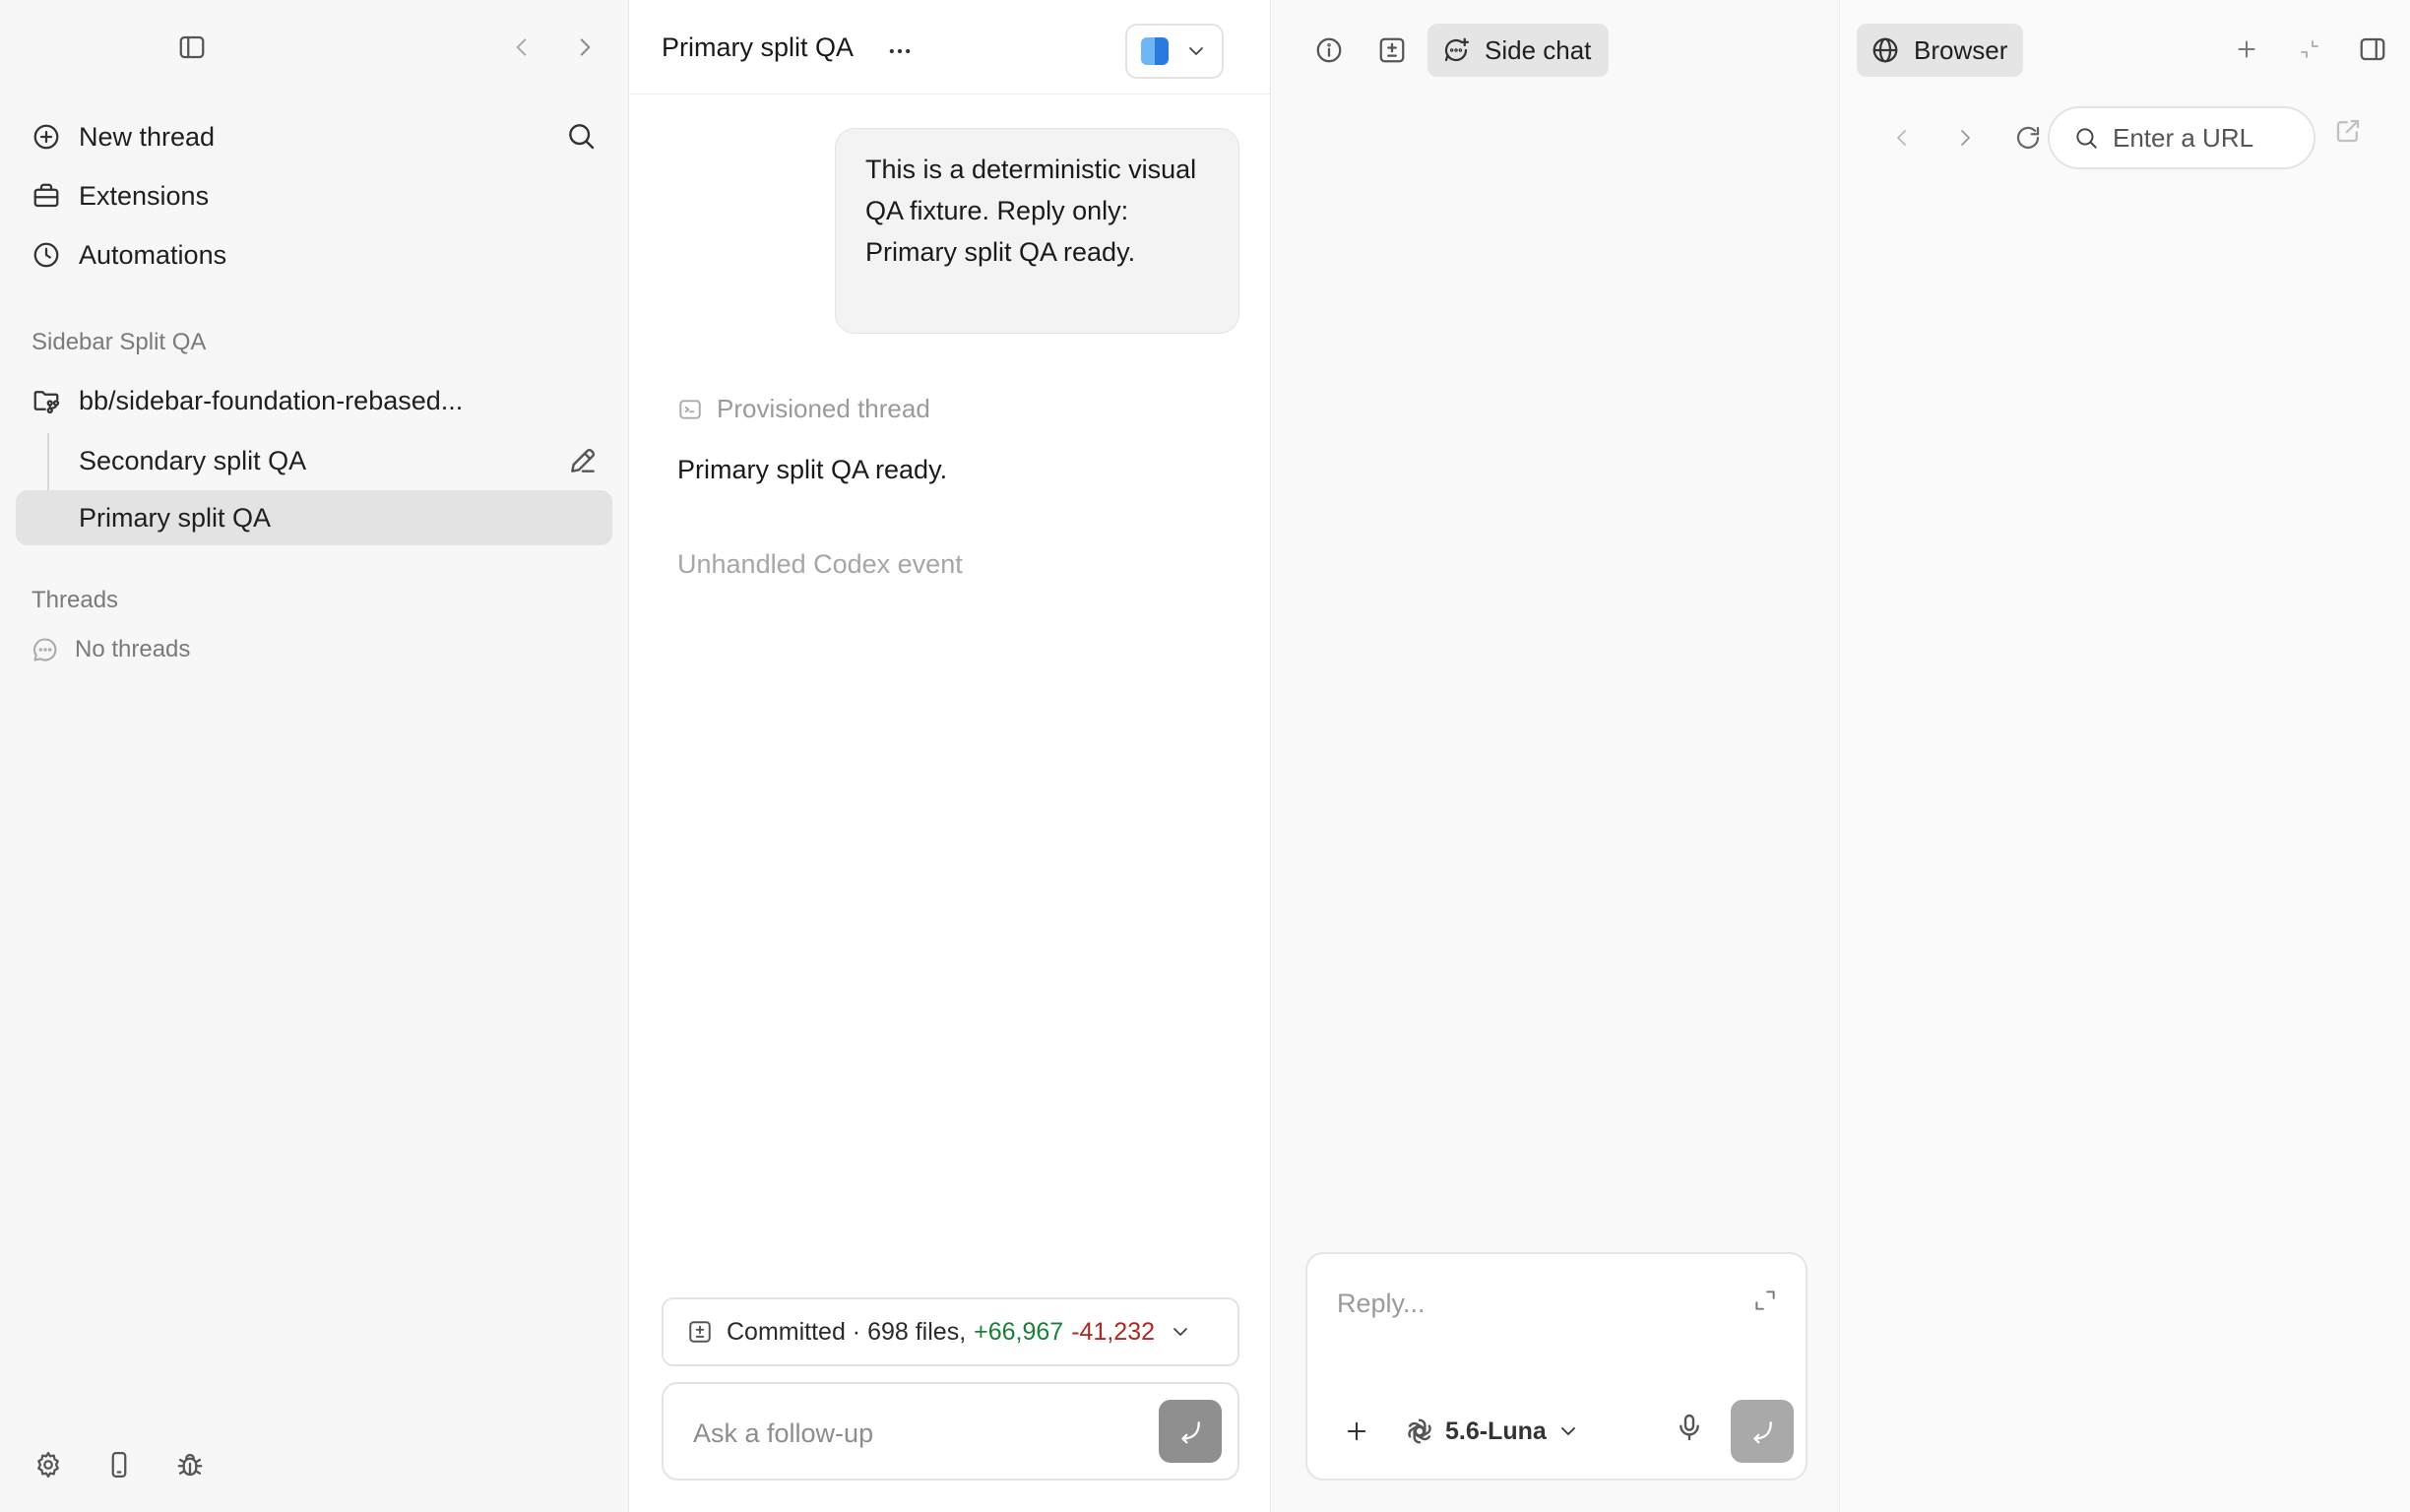 The image size is (2410, 1512). I want to click on automations-button: Automations, so click(314, 255).